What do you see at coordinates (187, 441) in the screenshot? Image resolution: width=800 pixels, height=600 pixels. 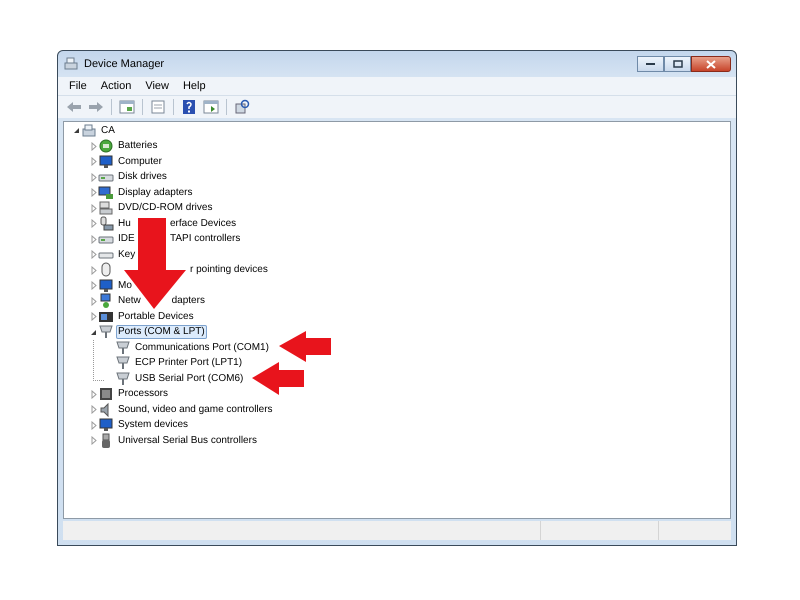 I see `tree-item: Universal Serial Bus controllers` at bounding box center [187, 441].